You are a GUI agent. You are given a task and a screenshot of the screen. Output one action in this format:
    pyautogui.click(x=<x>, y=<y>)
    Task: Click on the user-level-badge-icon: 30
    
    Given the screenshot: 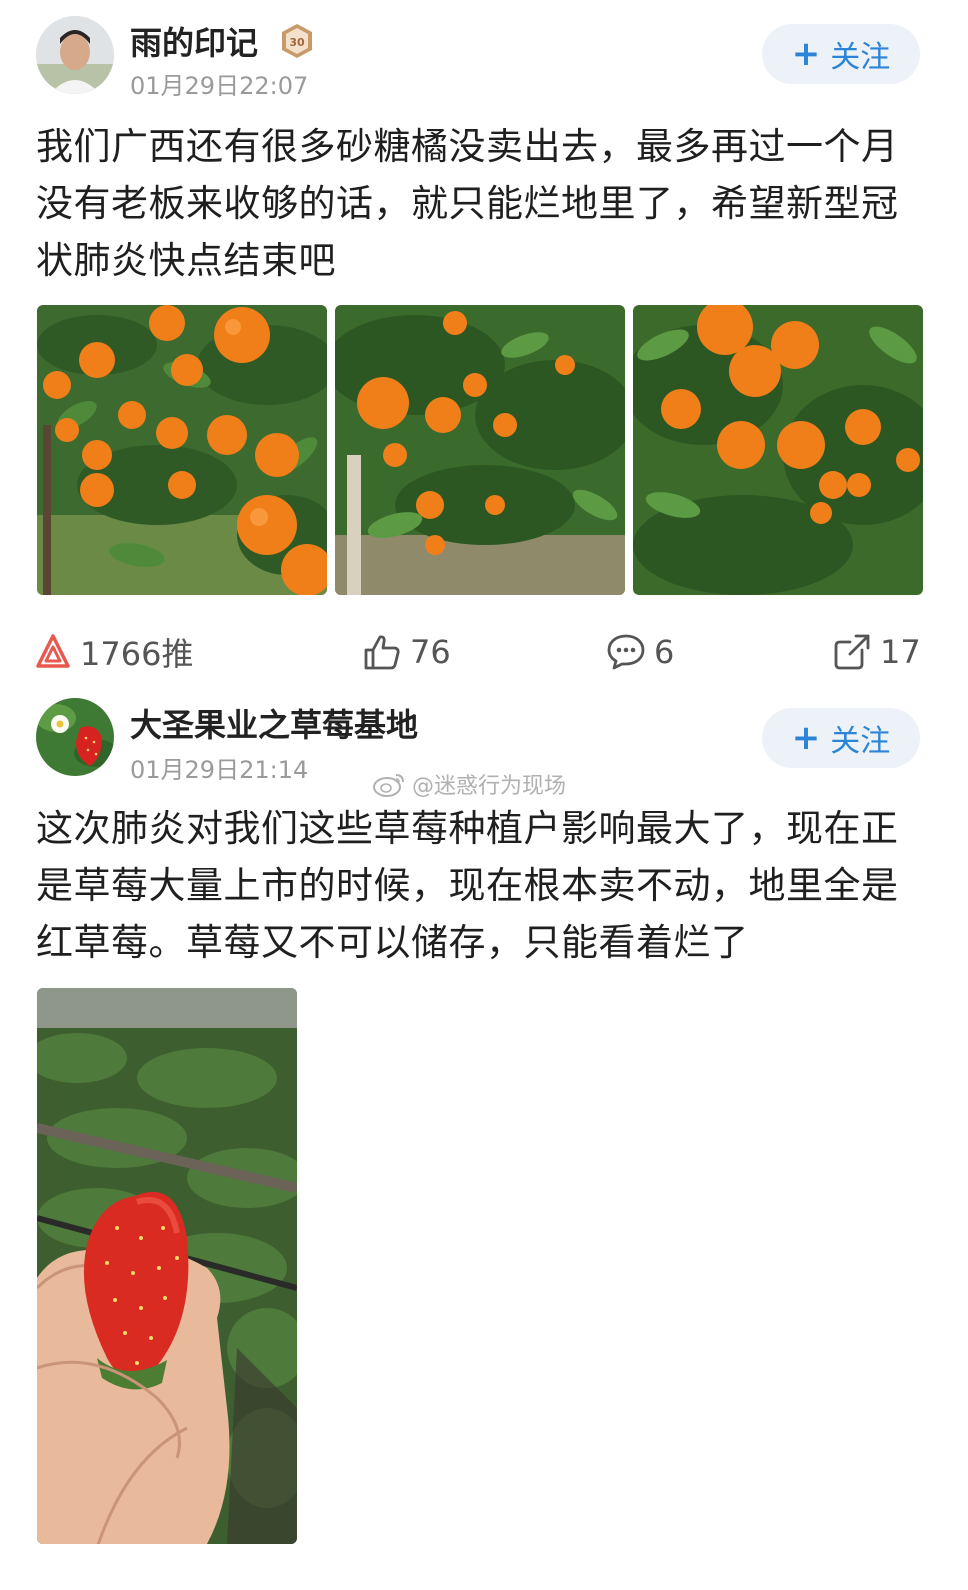 What is the action you would take?
    pyautogui.click(x=297, y=41)
    